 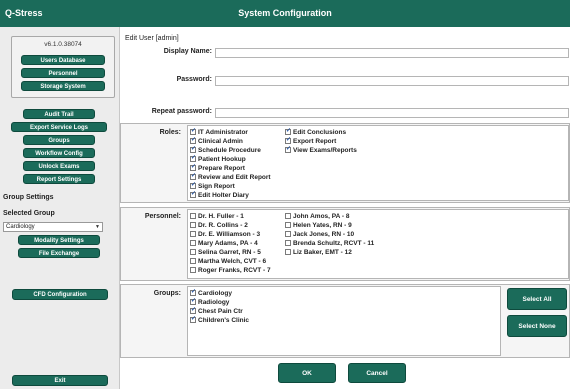 What do you see at coordinates (59, 153) in the screenshot?
I see `workflow-config-button: Workflow Config` at bounding box center [59, 153].